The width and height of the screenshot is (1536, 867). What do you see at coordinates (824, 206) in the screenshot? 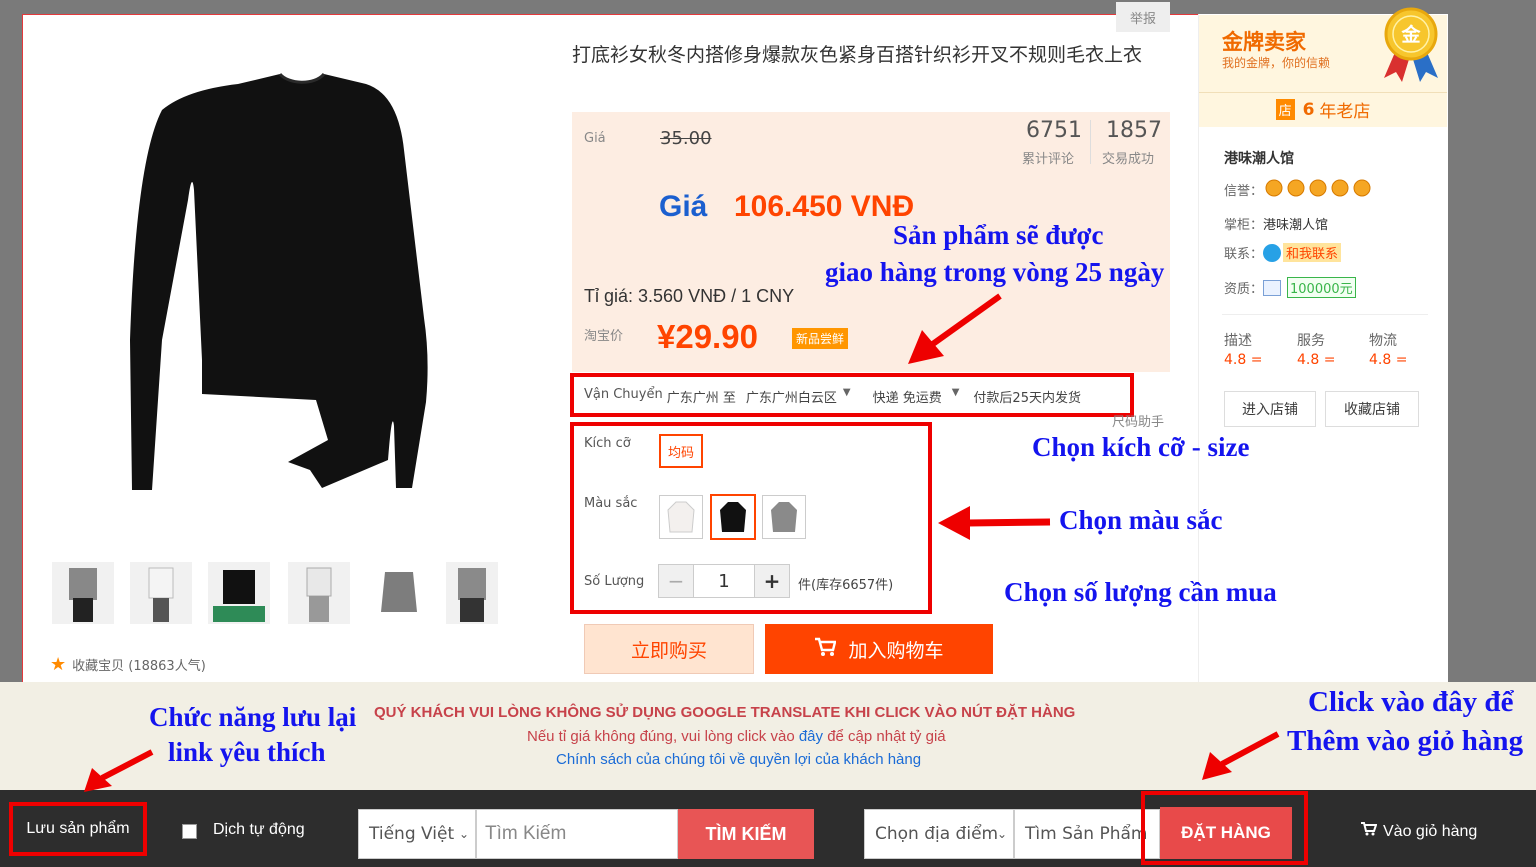
I see `vnd-price-value: 106.450 VNĐ` at bounding box center [824, 206].